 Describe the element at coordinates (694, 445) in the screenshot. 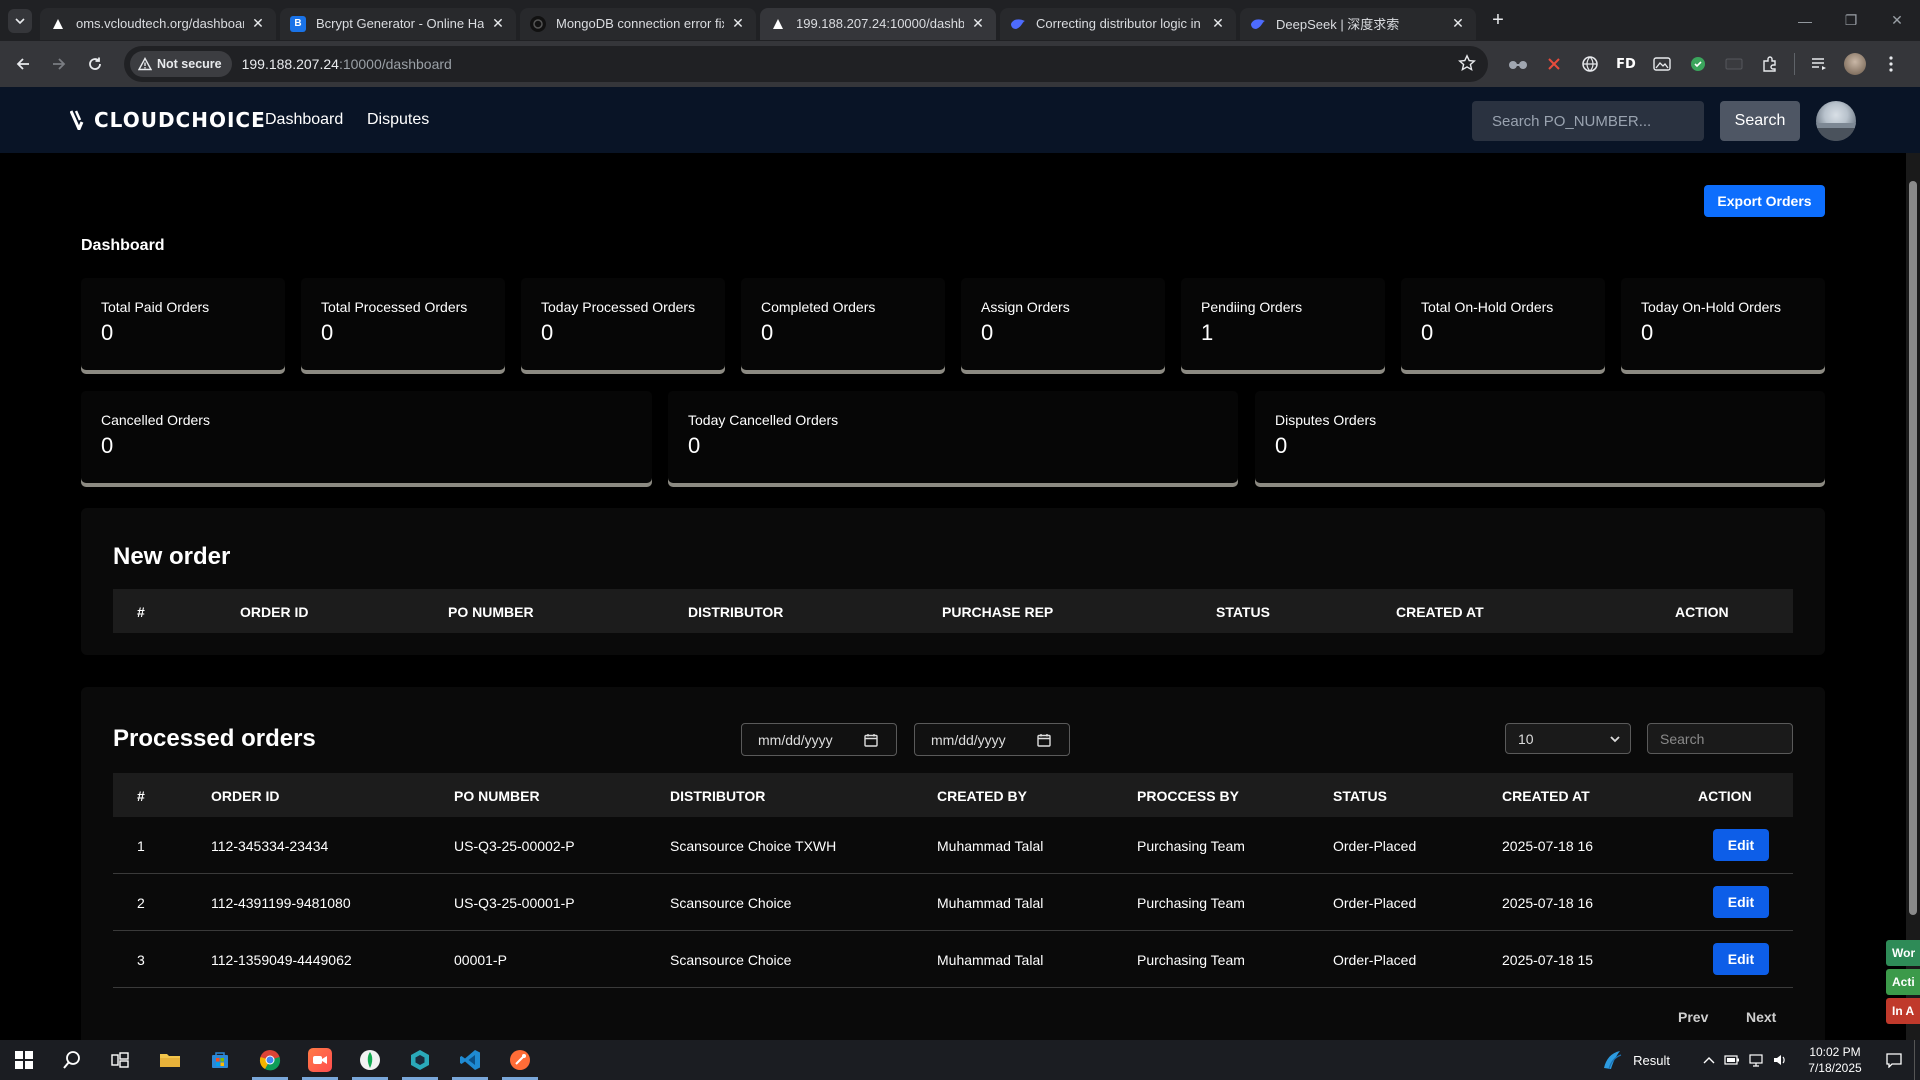

I see `stat-value: 0` at that location.